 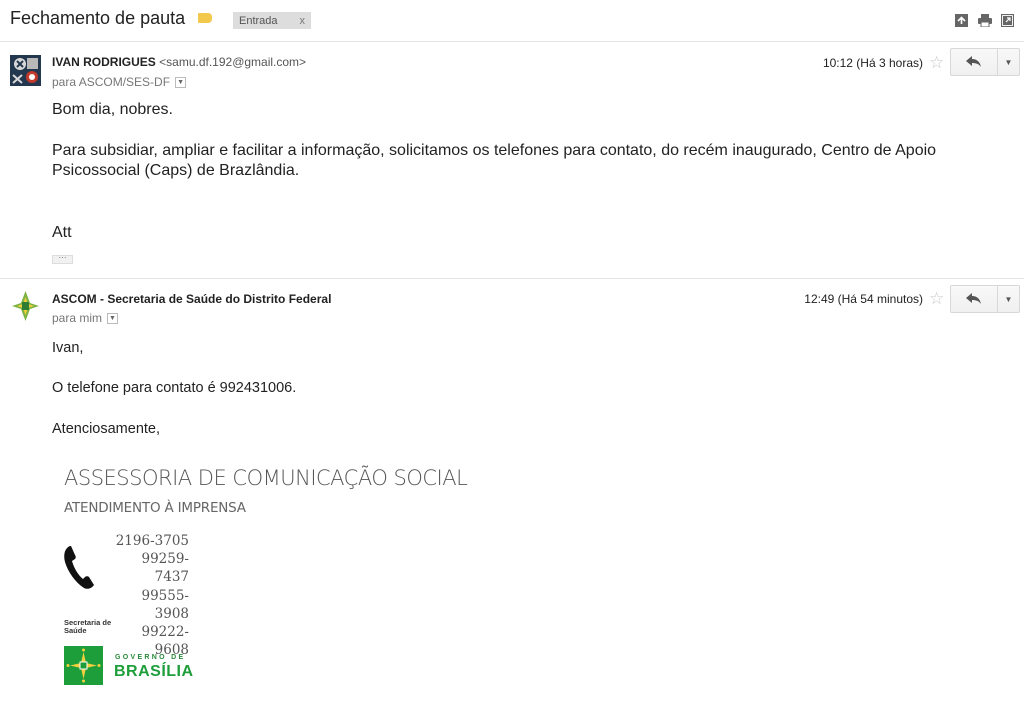 I want to click on phone-icon, so click(x=79, y=567).